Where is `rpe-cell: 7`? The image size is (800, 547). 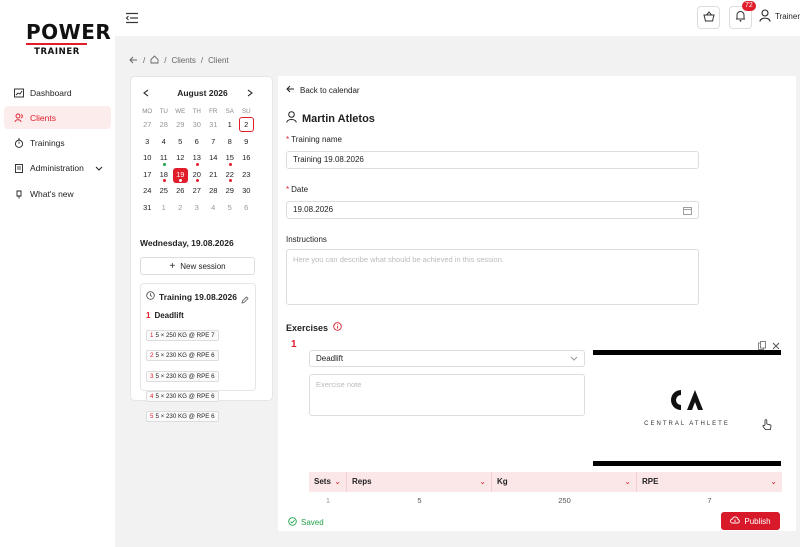
rpe-cell: 7 is located at coordinates (709, 499).